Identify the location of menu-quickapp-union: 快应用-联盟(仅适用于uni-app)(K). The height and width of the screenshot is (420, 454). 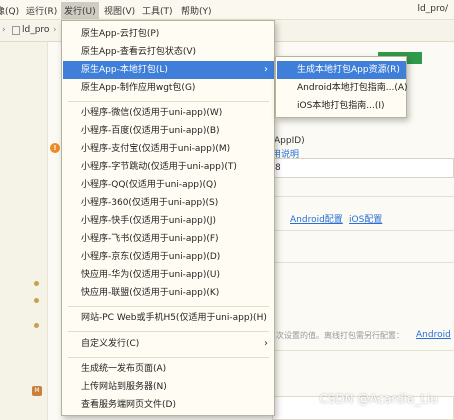
(168, 293).